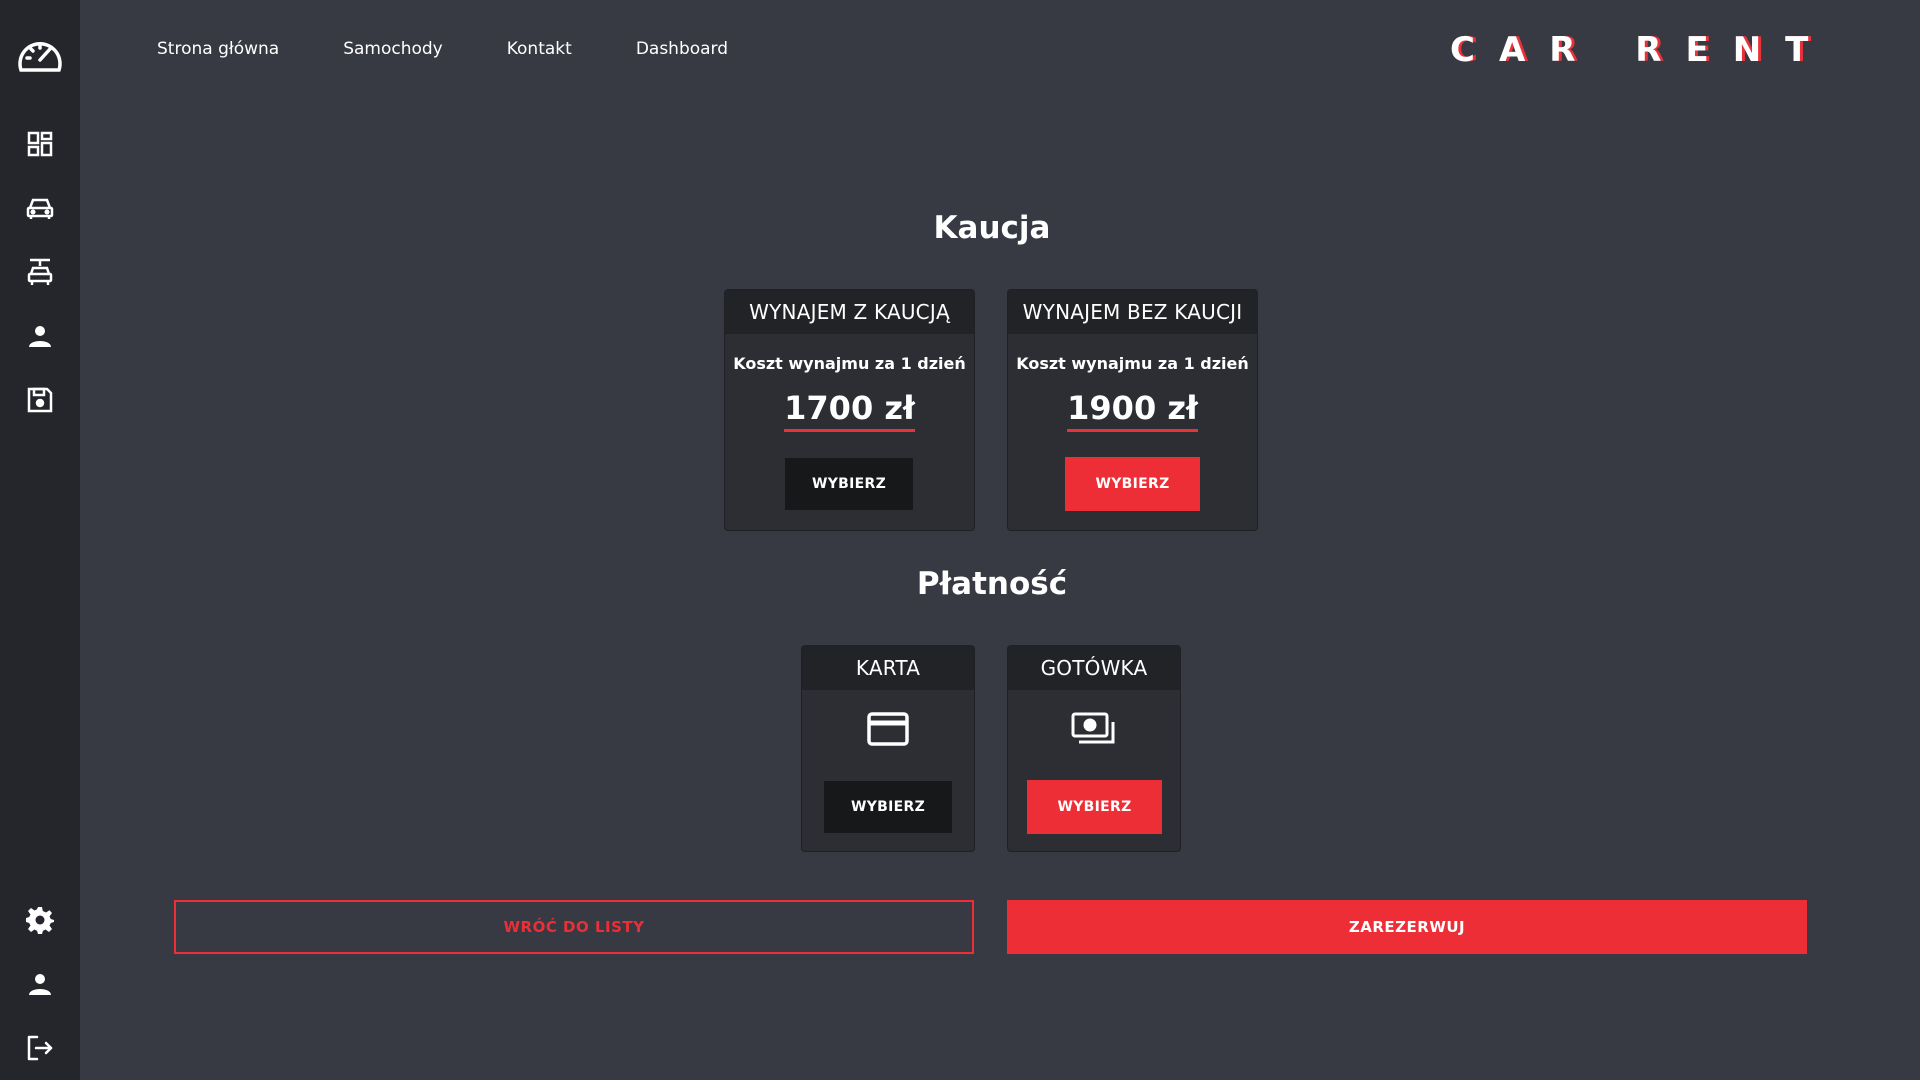 This screenshot has width=1920, height=1080. Describe the element at coordinates (1094, 668) in the screenshot. I see `card-header: GOTÓWKA` at that location.